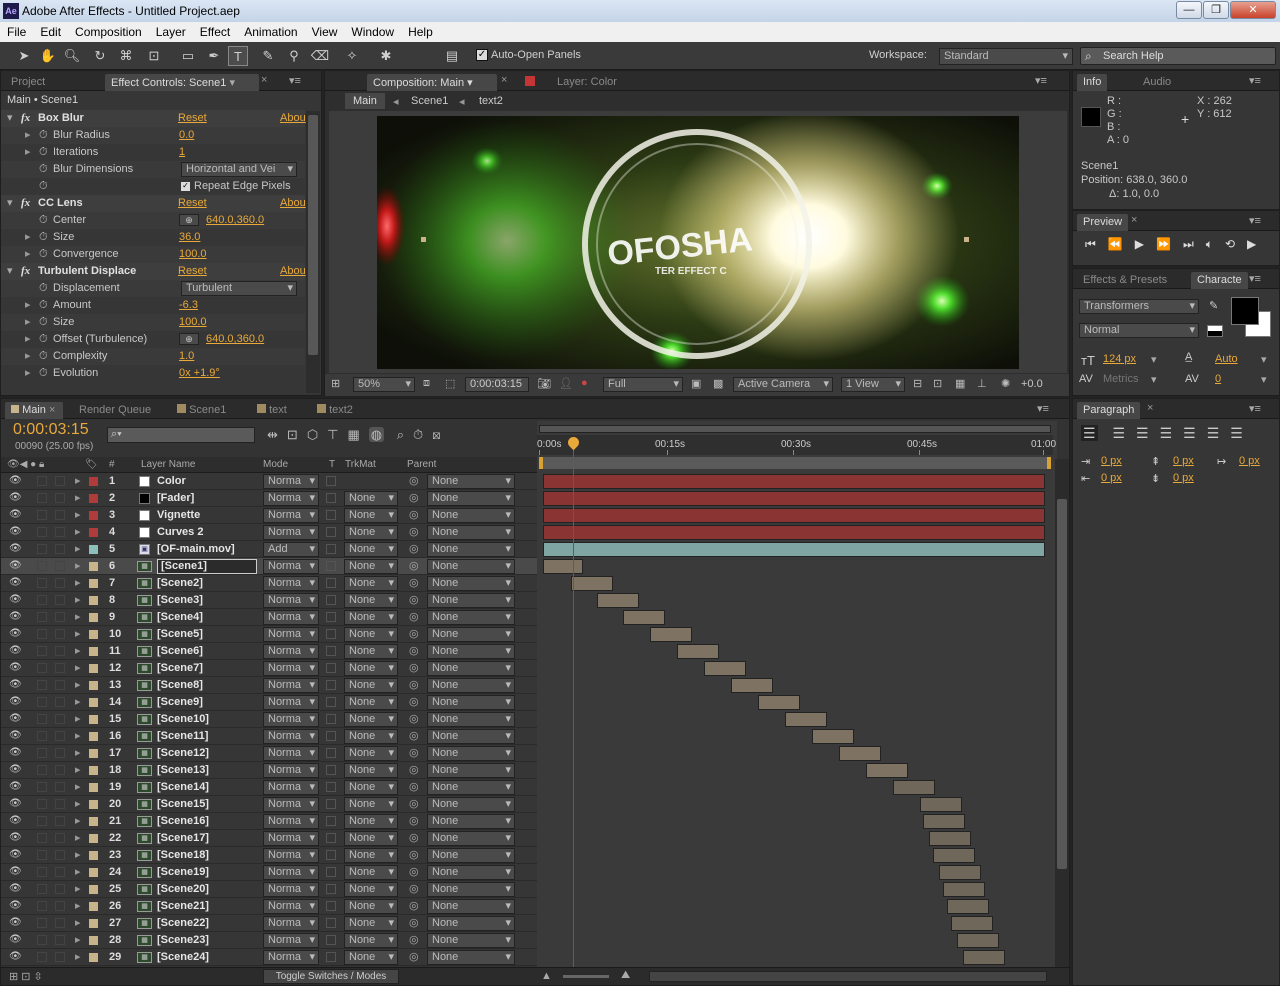  I want to click on tab-text2: text2, so click(335, 410).